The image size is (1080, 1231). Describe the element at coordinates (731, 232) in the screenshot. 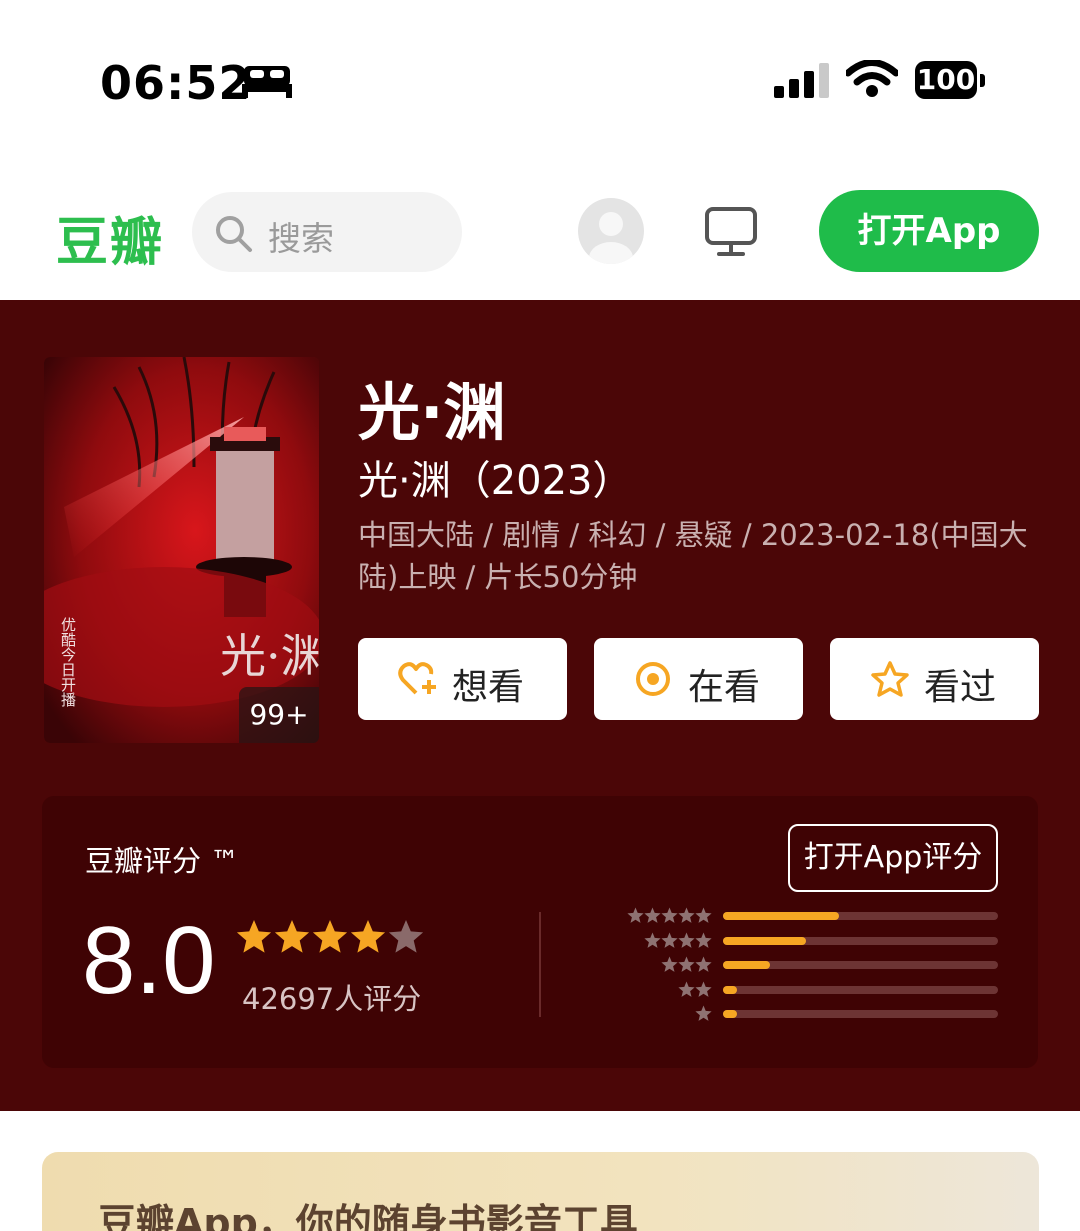

I see `monitor-icon` at that location.